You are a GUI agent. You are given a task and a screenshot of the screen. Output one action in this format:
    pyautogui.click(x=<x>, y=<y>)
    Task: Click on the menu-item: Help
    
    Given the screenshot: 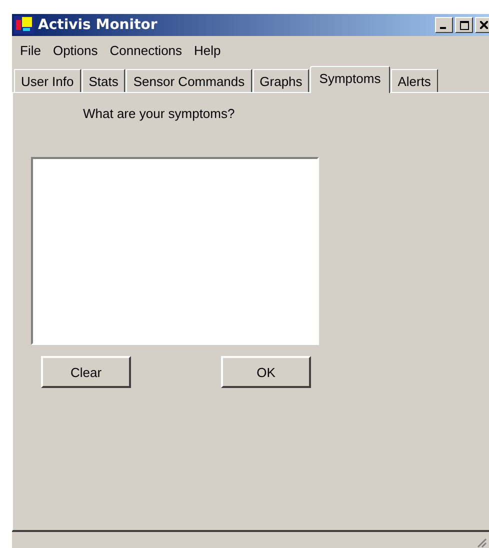 What is the action you would take?
    pyautogui.click(x=207, y=50)
    